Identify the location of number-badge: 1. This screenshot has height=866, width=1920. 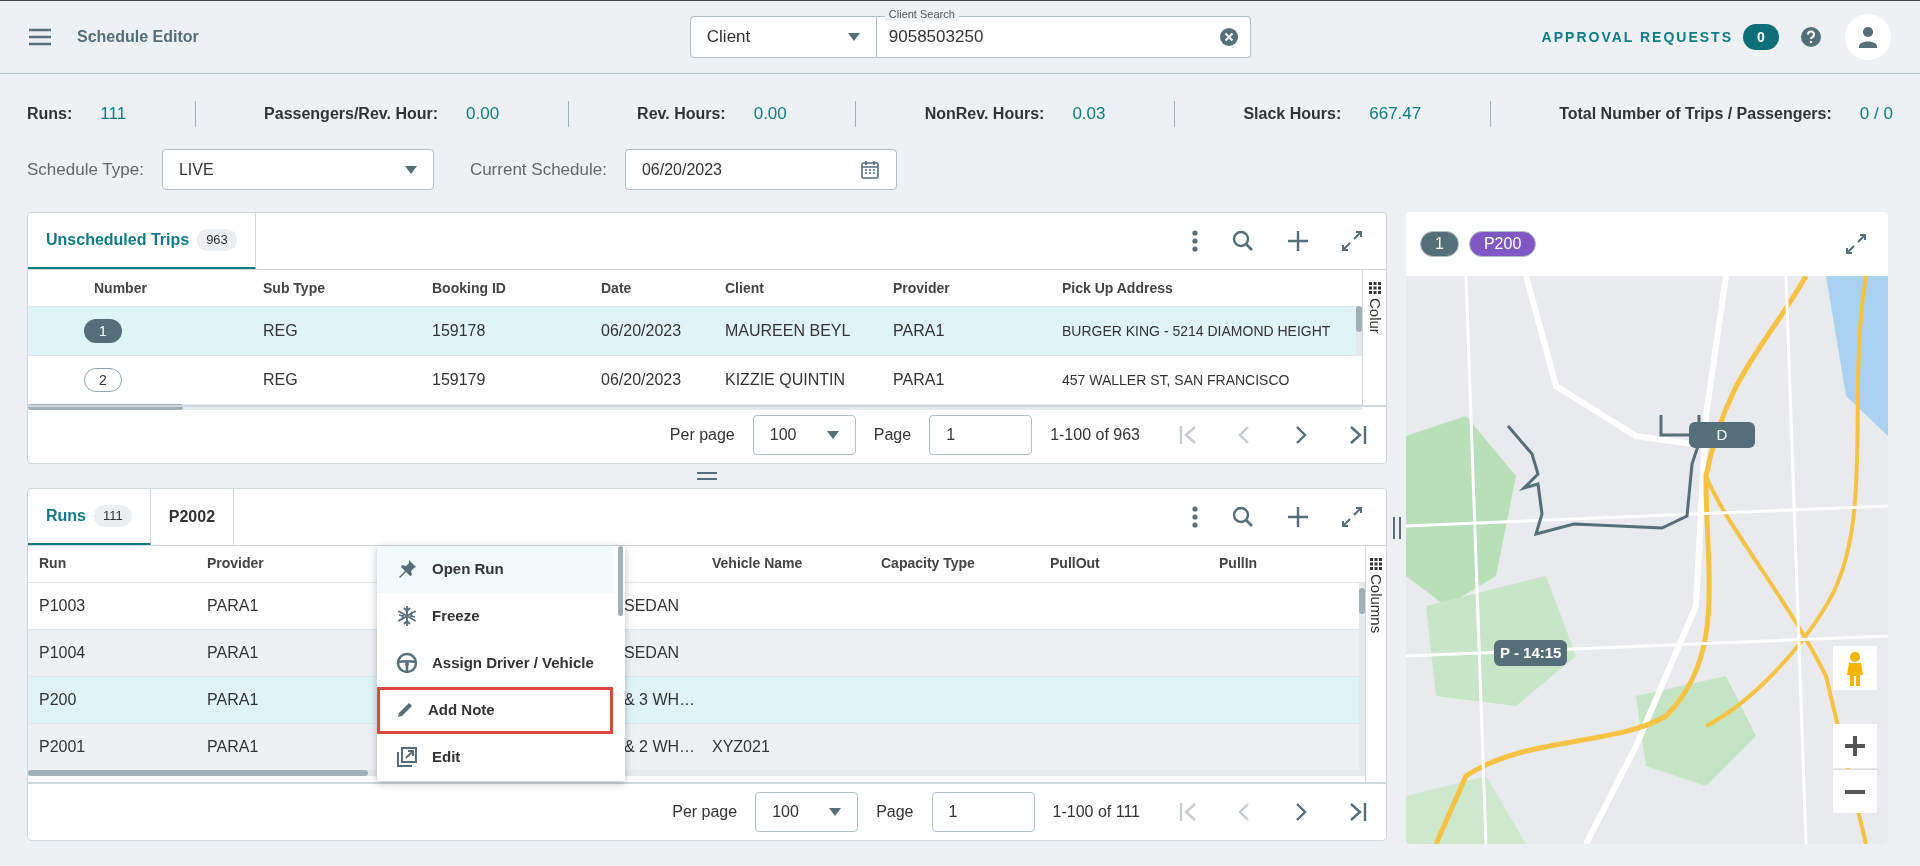
(103, 331).